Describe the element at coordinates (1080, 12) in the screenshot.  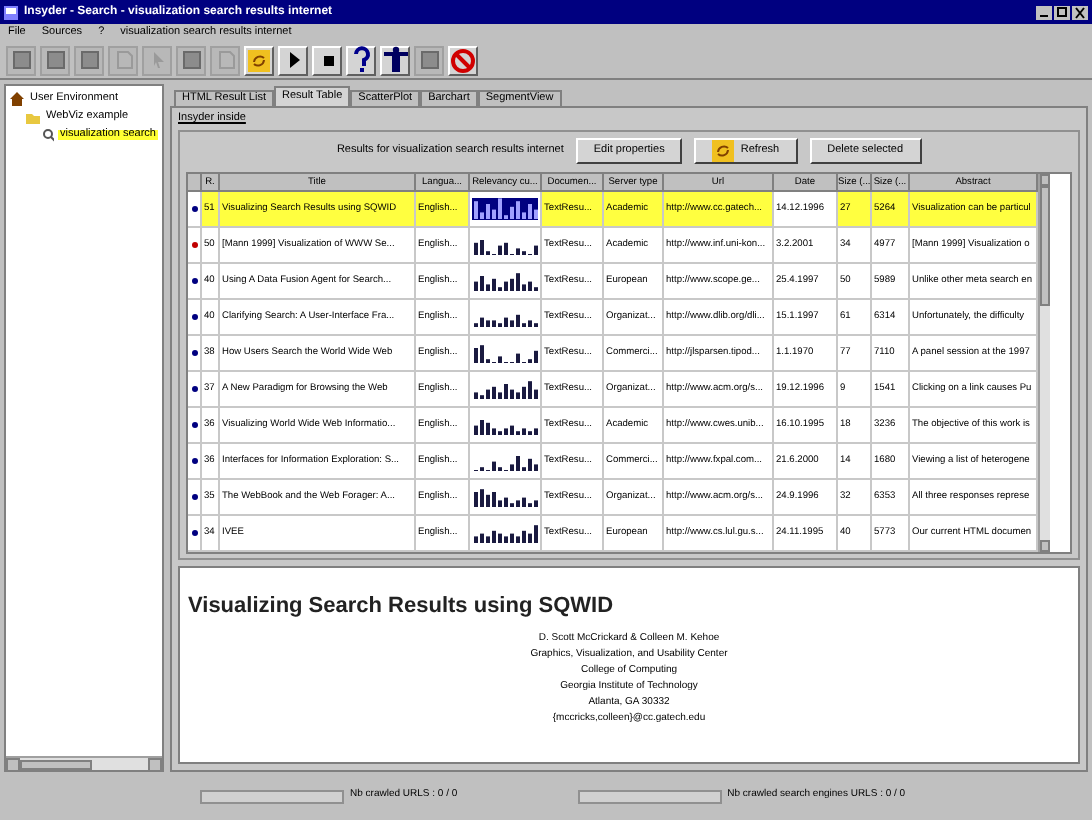
I see `close-icon` at that location.